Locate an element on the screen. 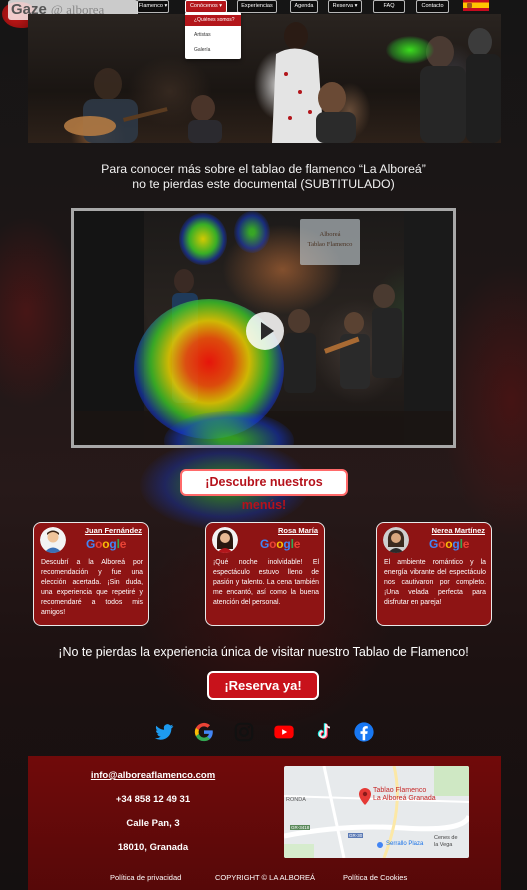 Image resolution: width=527 pixels, height=890 pixels. twitter-icon is located at coordinates (164, 732).